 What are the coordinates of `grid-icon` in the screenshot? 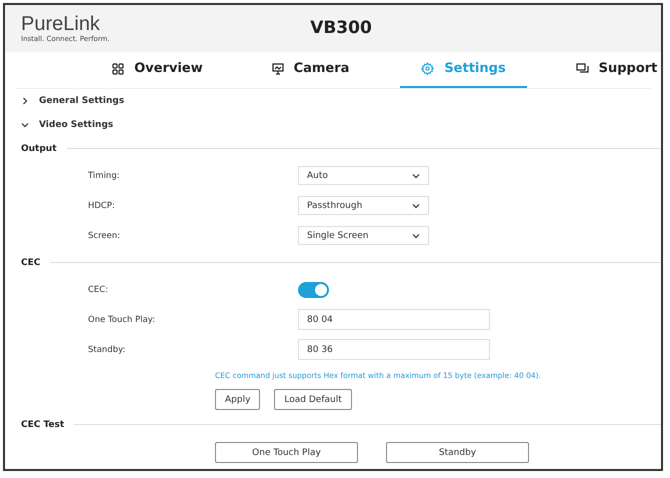 It's located at (118, 68).